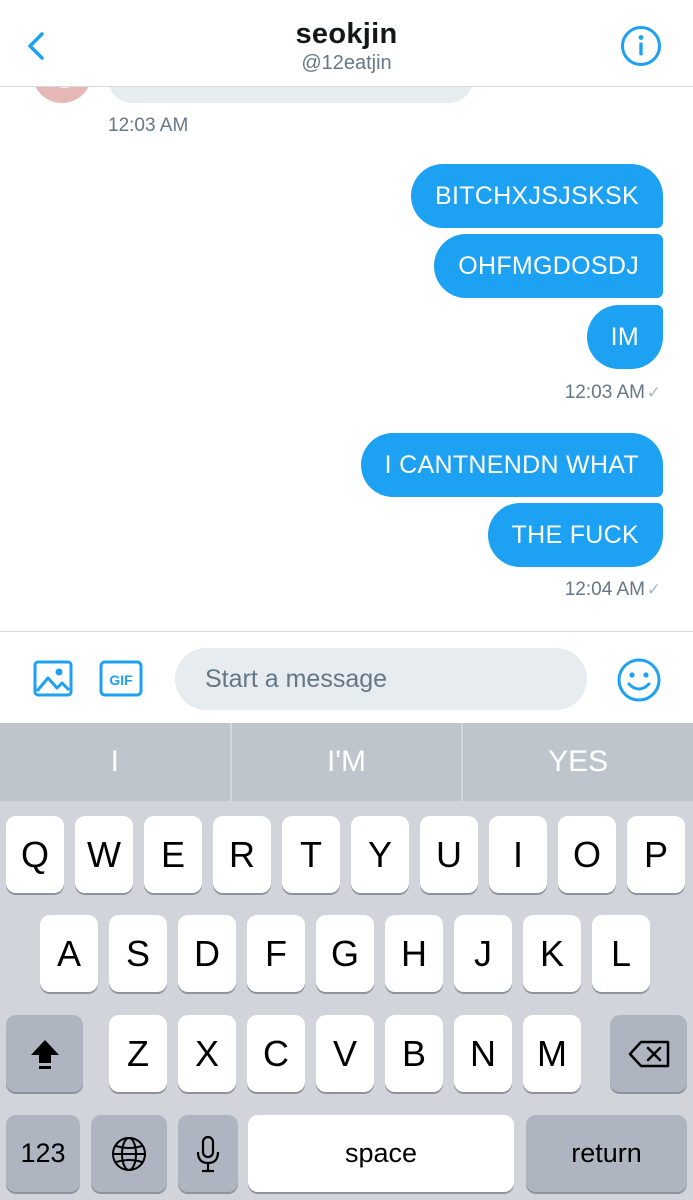 This screenshot has height=1200, width=693. I want to click on key-h: H, so click(414, 953).